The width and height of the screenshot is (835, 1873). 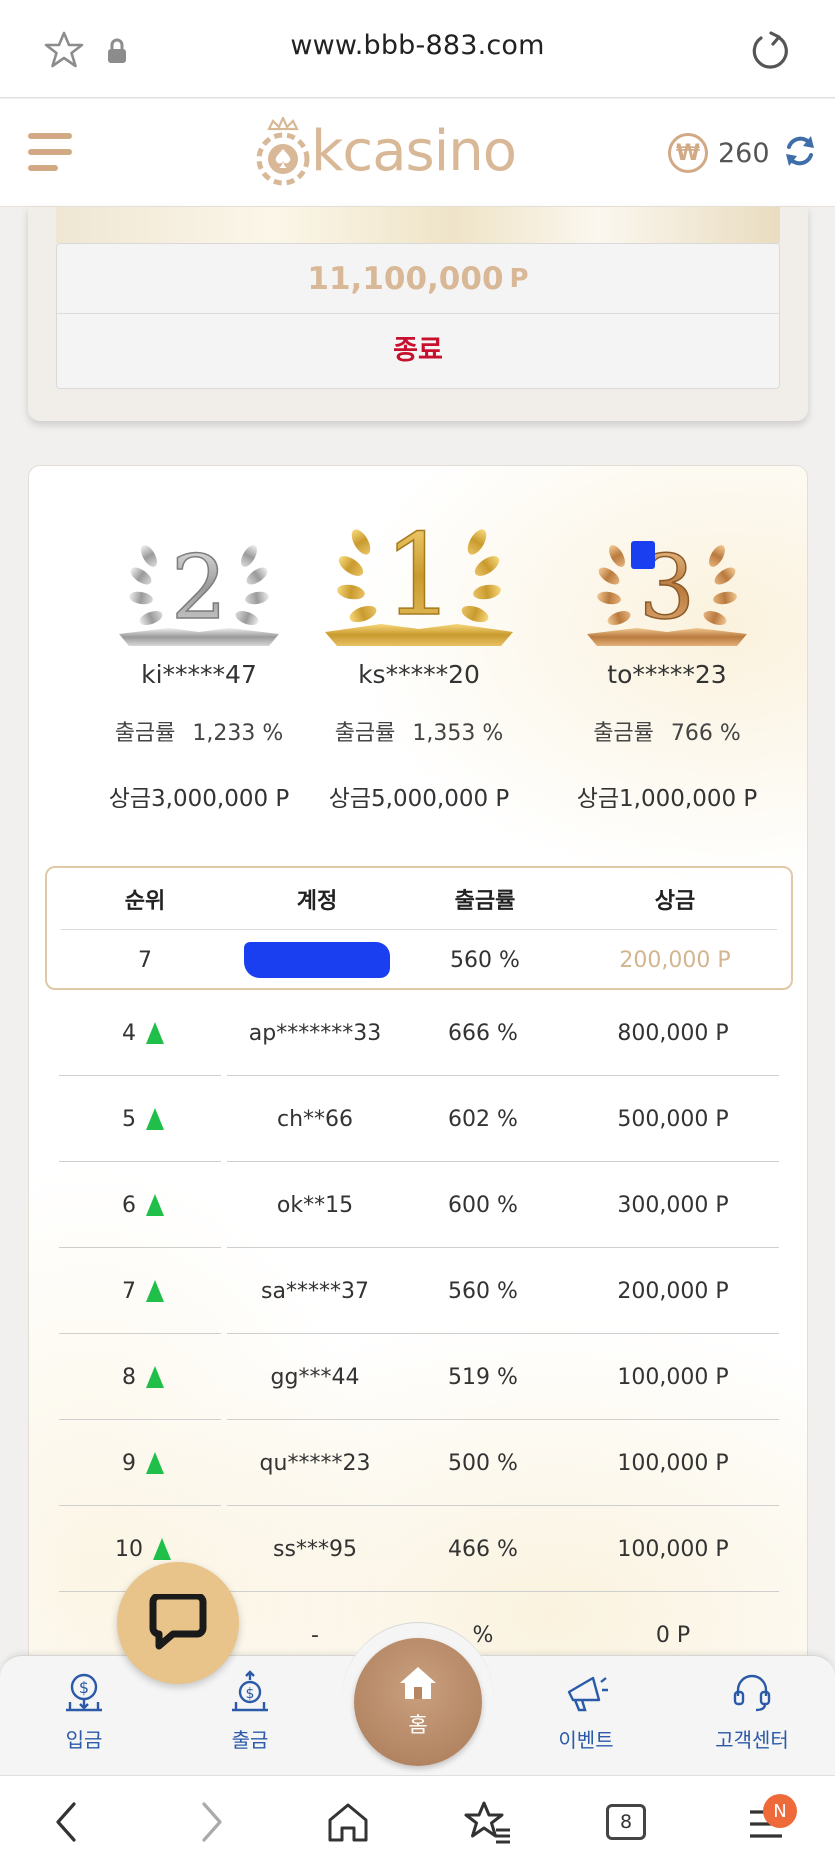 I want to click on row-prize: 800,000 P, so click(x=673, y=1033).